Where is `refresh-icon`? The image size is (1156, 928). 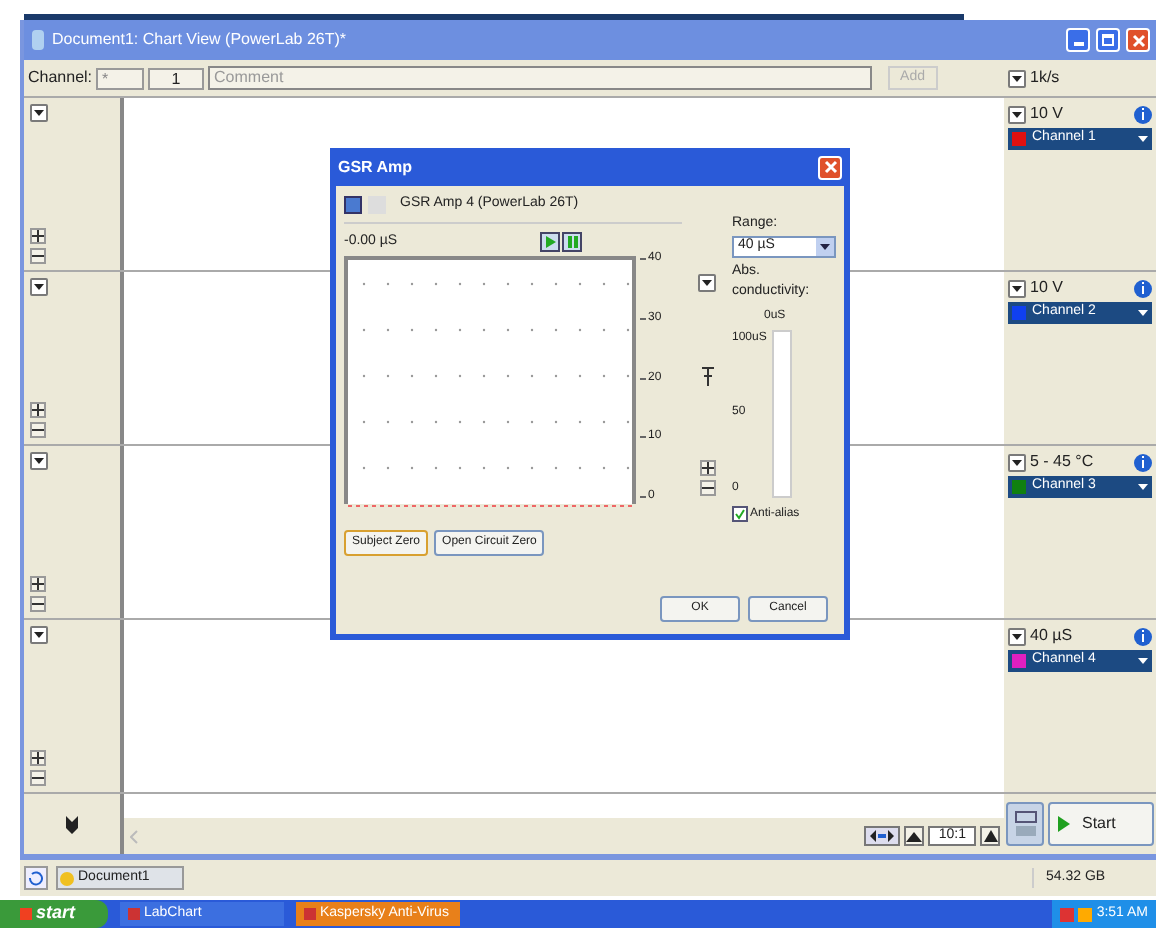 refresh-icon is located at coordinates (36, 878).